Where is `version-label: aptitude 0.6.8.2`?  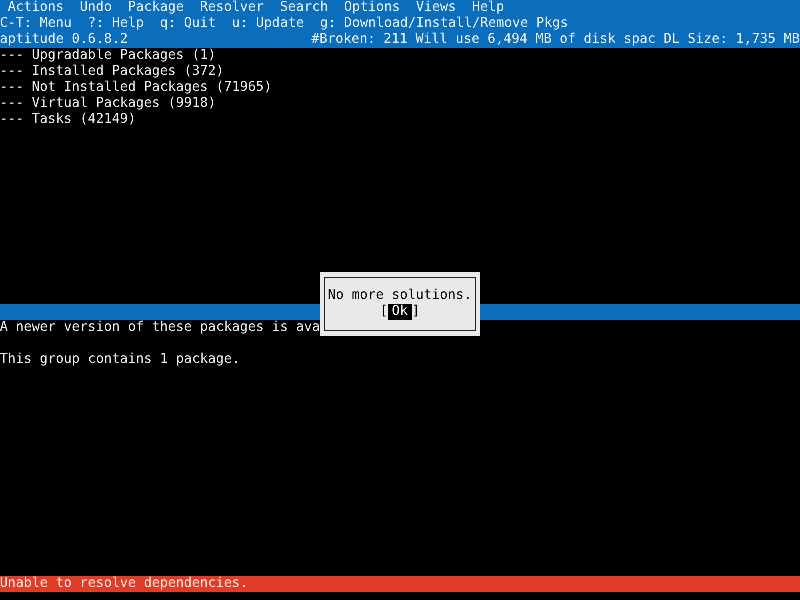 version-label: aptitude 0.6.8.2 is located at coordinates (64, 40).